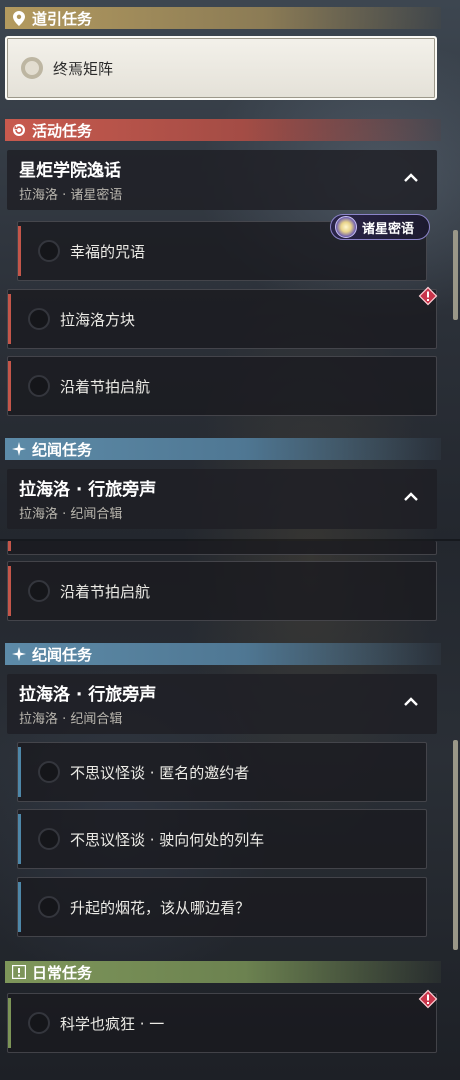 This screenshot has height=1080, width=460. I want to click on section-label: 活动任务, so click(62, 130).